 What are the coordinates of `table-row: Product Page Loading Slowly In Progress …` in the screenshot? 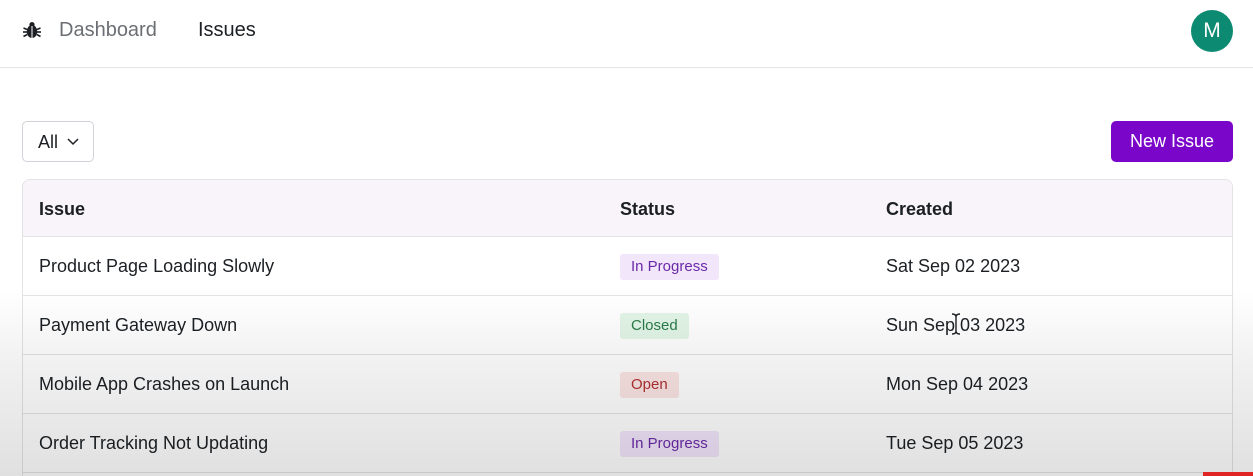 It's located at (627, 266).